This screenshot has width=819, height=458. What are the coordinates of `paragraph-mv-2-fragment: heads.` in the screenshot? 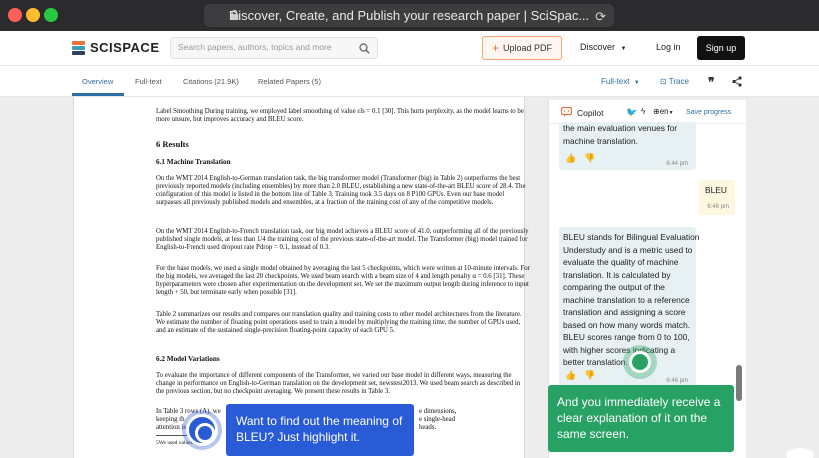 It's located at (428, 427).